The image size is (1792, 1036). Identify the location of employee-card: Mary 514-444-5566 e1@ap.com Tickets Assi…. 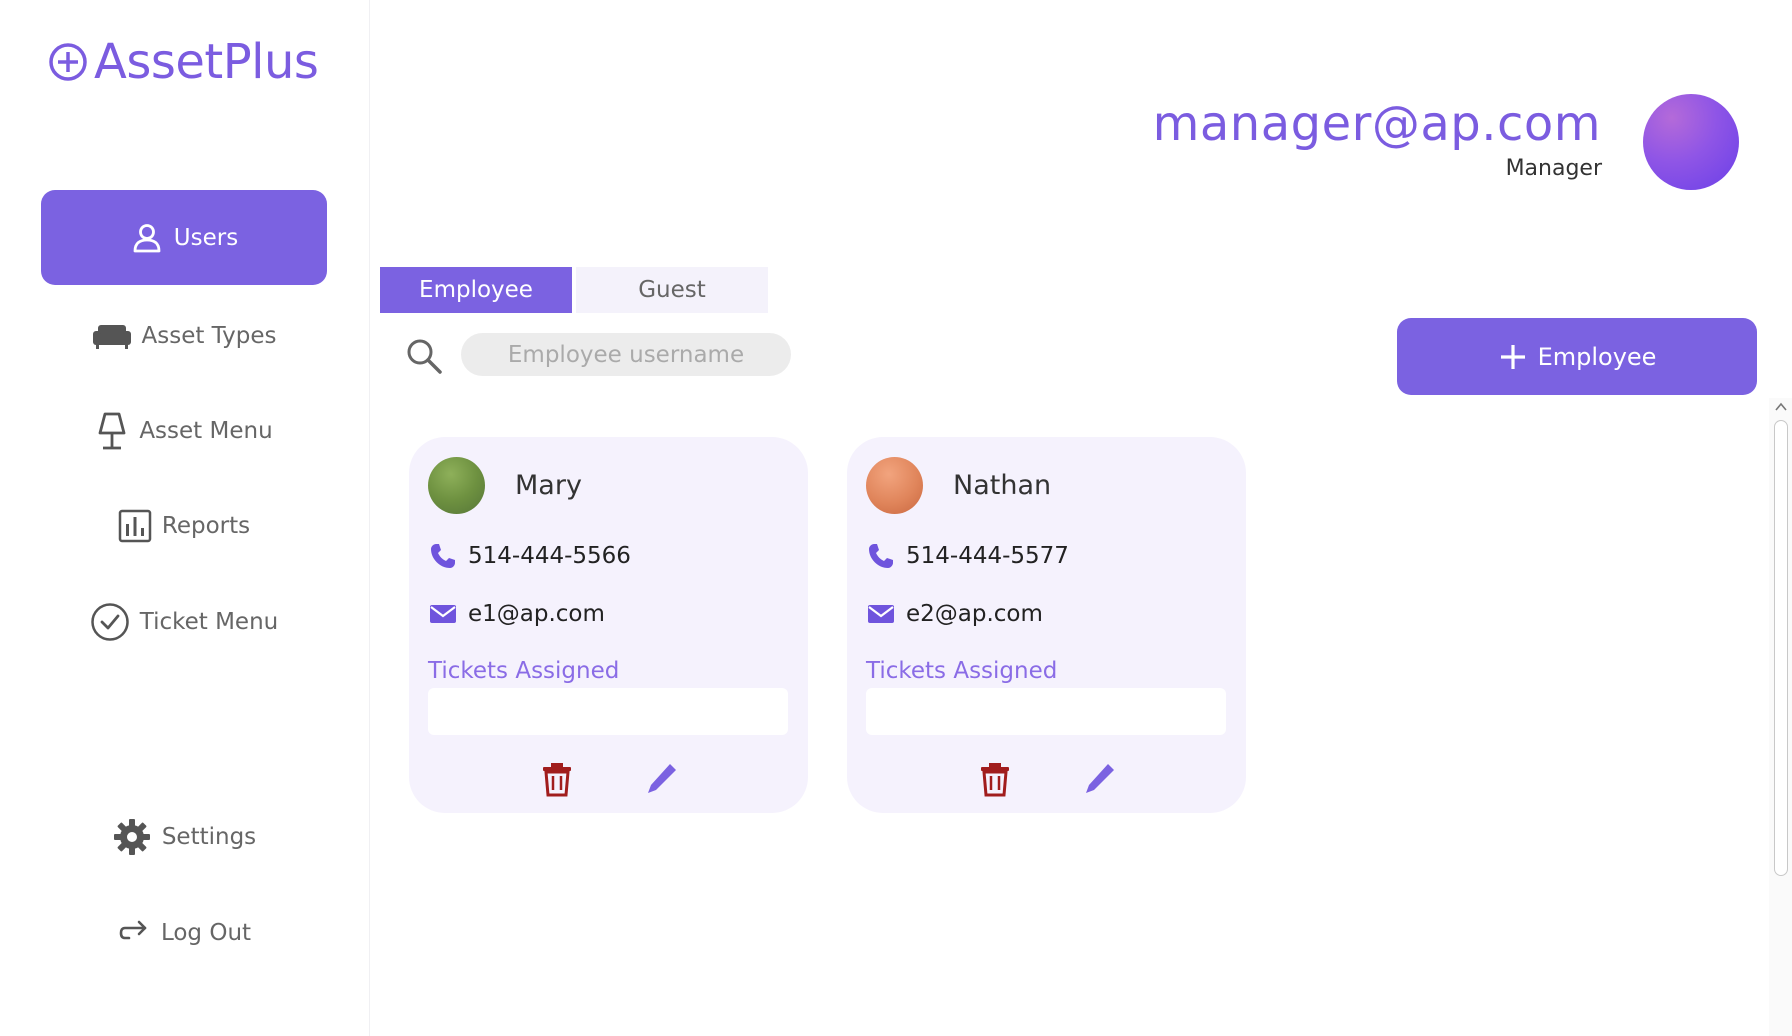
(608, 625).